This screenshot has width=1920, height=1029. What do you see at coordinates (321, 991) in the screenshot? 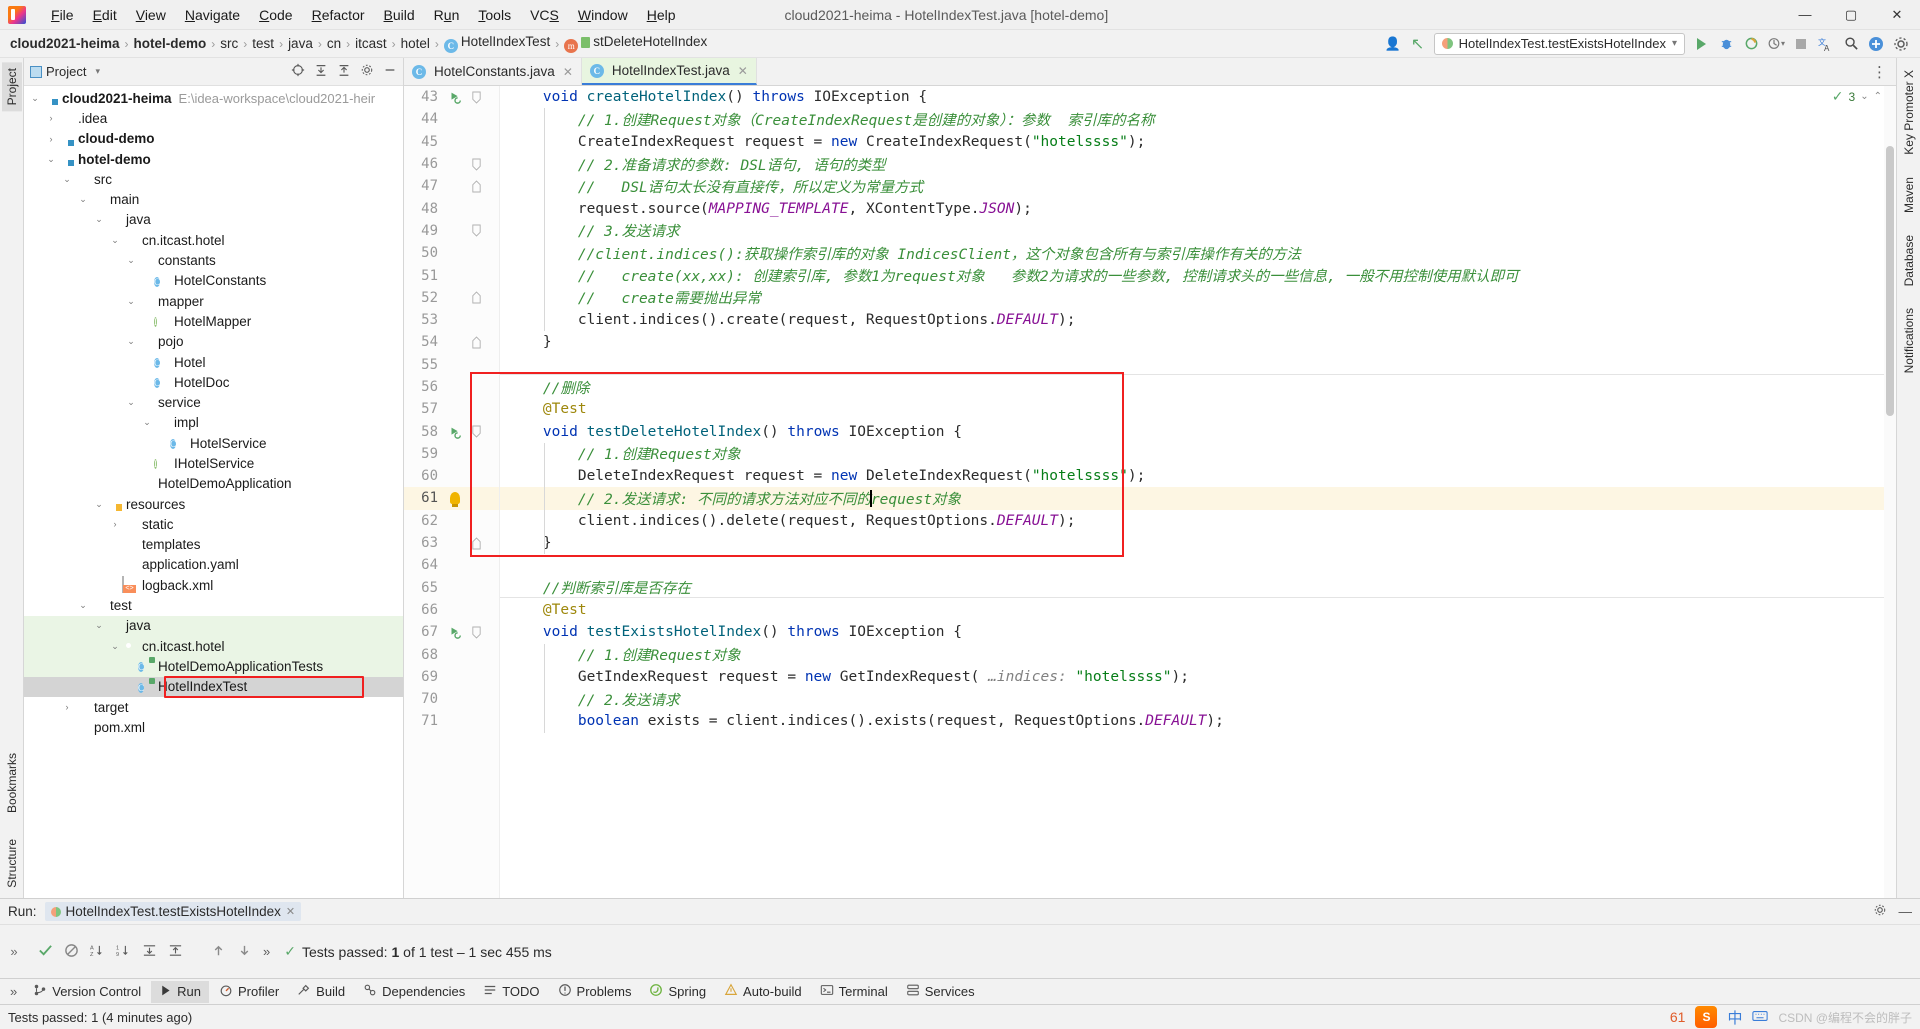
I see `tool-window-build: Build` at bounding box center [321, 991].